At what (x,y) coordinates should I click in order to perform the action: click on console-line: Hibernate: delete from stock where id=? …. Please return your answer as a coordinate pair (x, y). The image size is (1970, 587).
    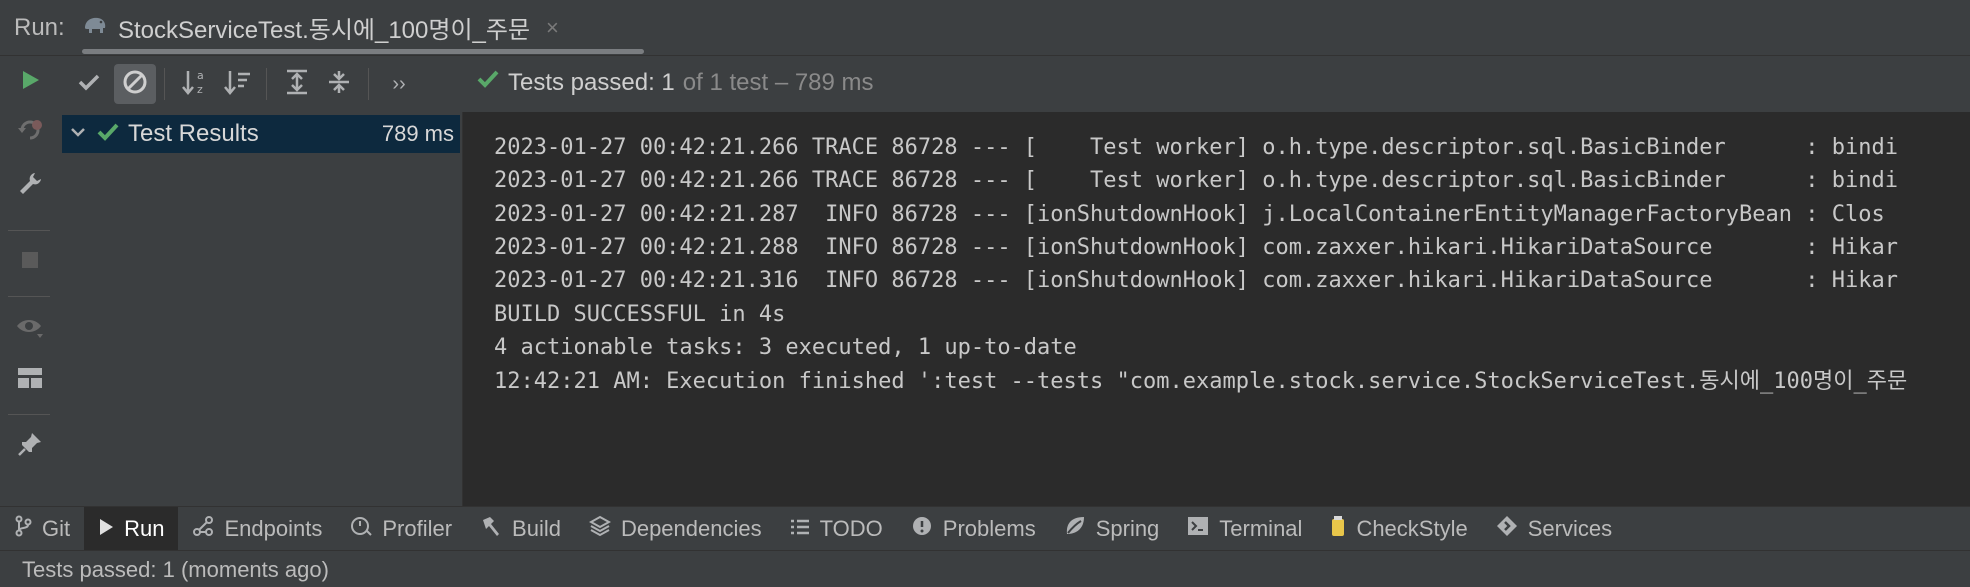
    Looking at the image, I should click on (845, 116).